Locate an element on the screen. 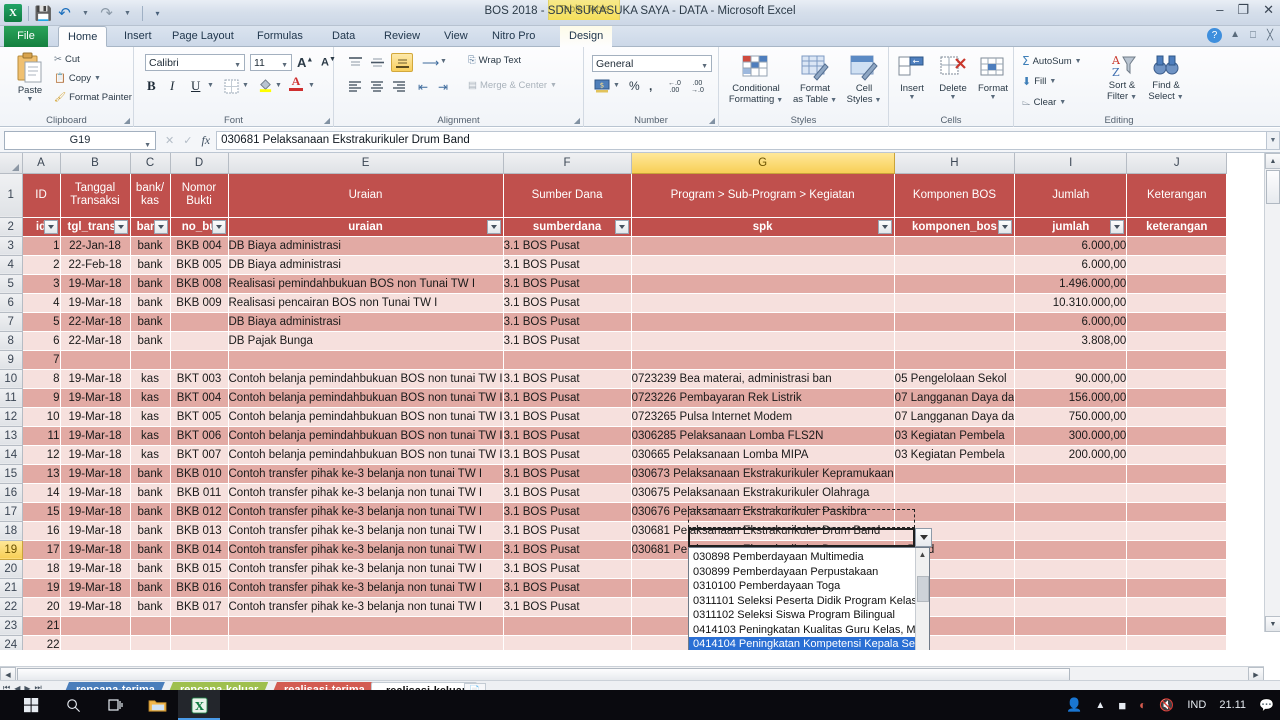 The height and width of the screenshot is (720, 1280). cell-keterangan-r24 is located at coordinates (1177, 642).